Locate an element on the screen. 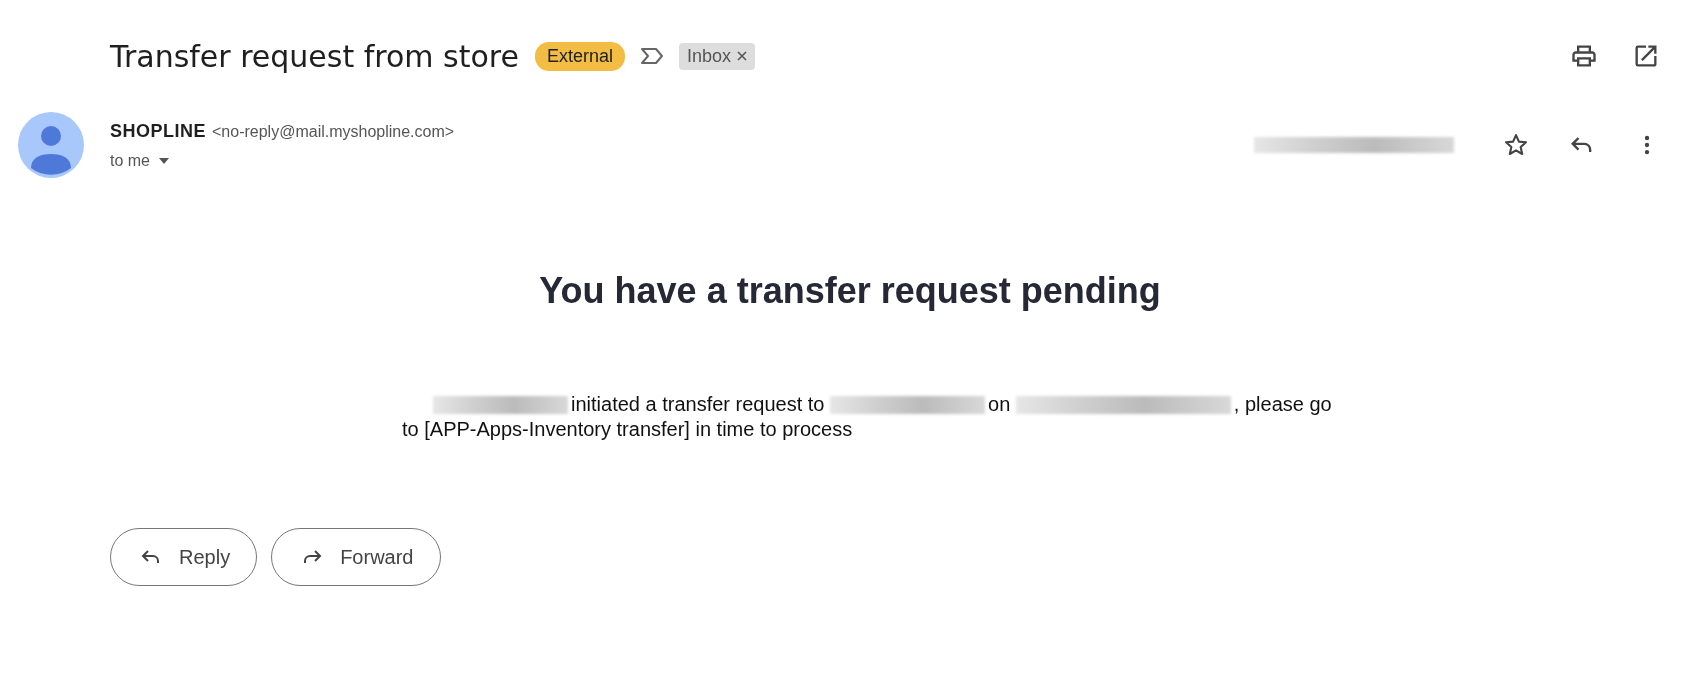 The image size is (1700, 685). sender-email: <no-reply@mail.myshopline.com> is located at coordinates (333, 131).